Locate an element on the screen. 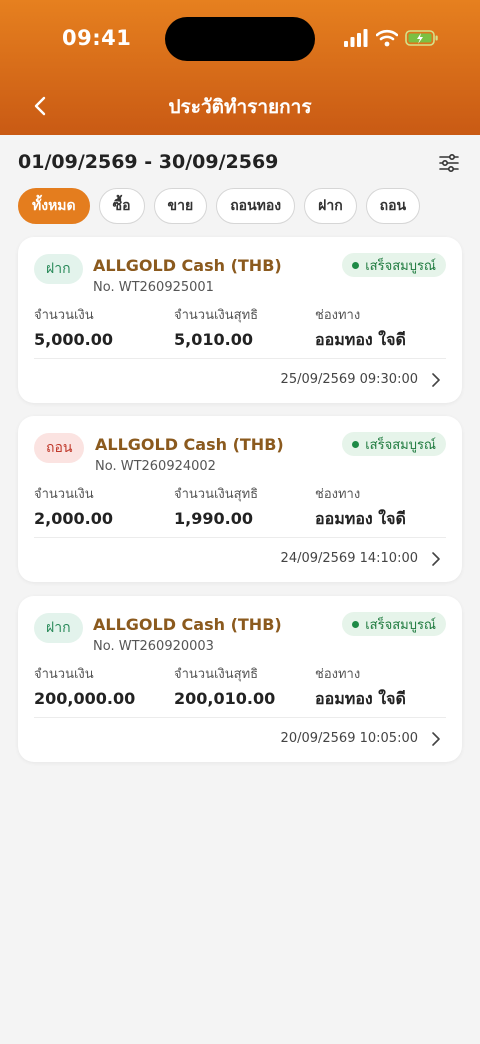  type-badge: ถอน is located at coordinates (59, 448).